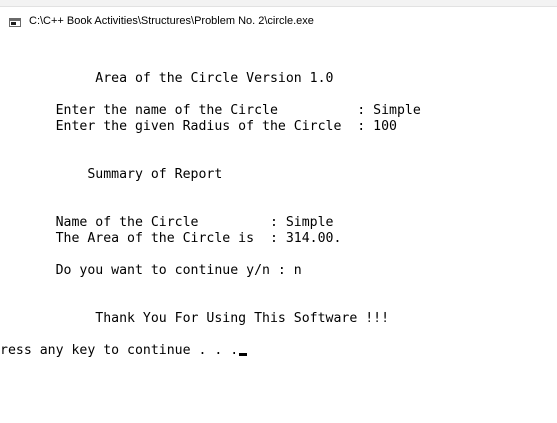 The image size is (557, 423). What do you see at coordinates (119, 350) in the screenshot?
I see `console-prompt-text: ress any key to continue . . .` at bounding box center [119, 350].